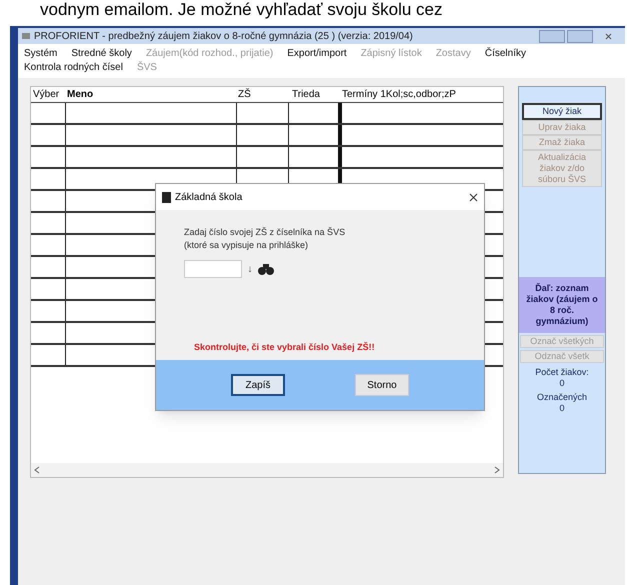 This screenshot has width=627, height=585. Describe the element at coordinates (41, 54) in the screenshot. I see `menu-item: Systém` at that location.